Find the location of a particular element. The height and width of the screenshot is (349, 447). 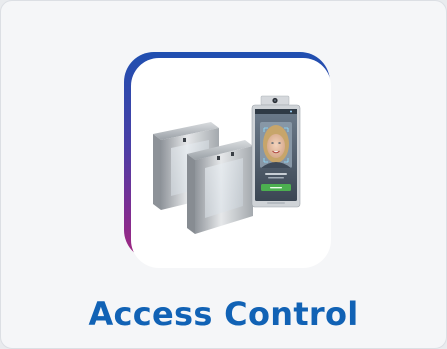

access-control-illustration is located at coordinates (227, 164).